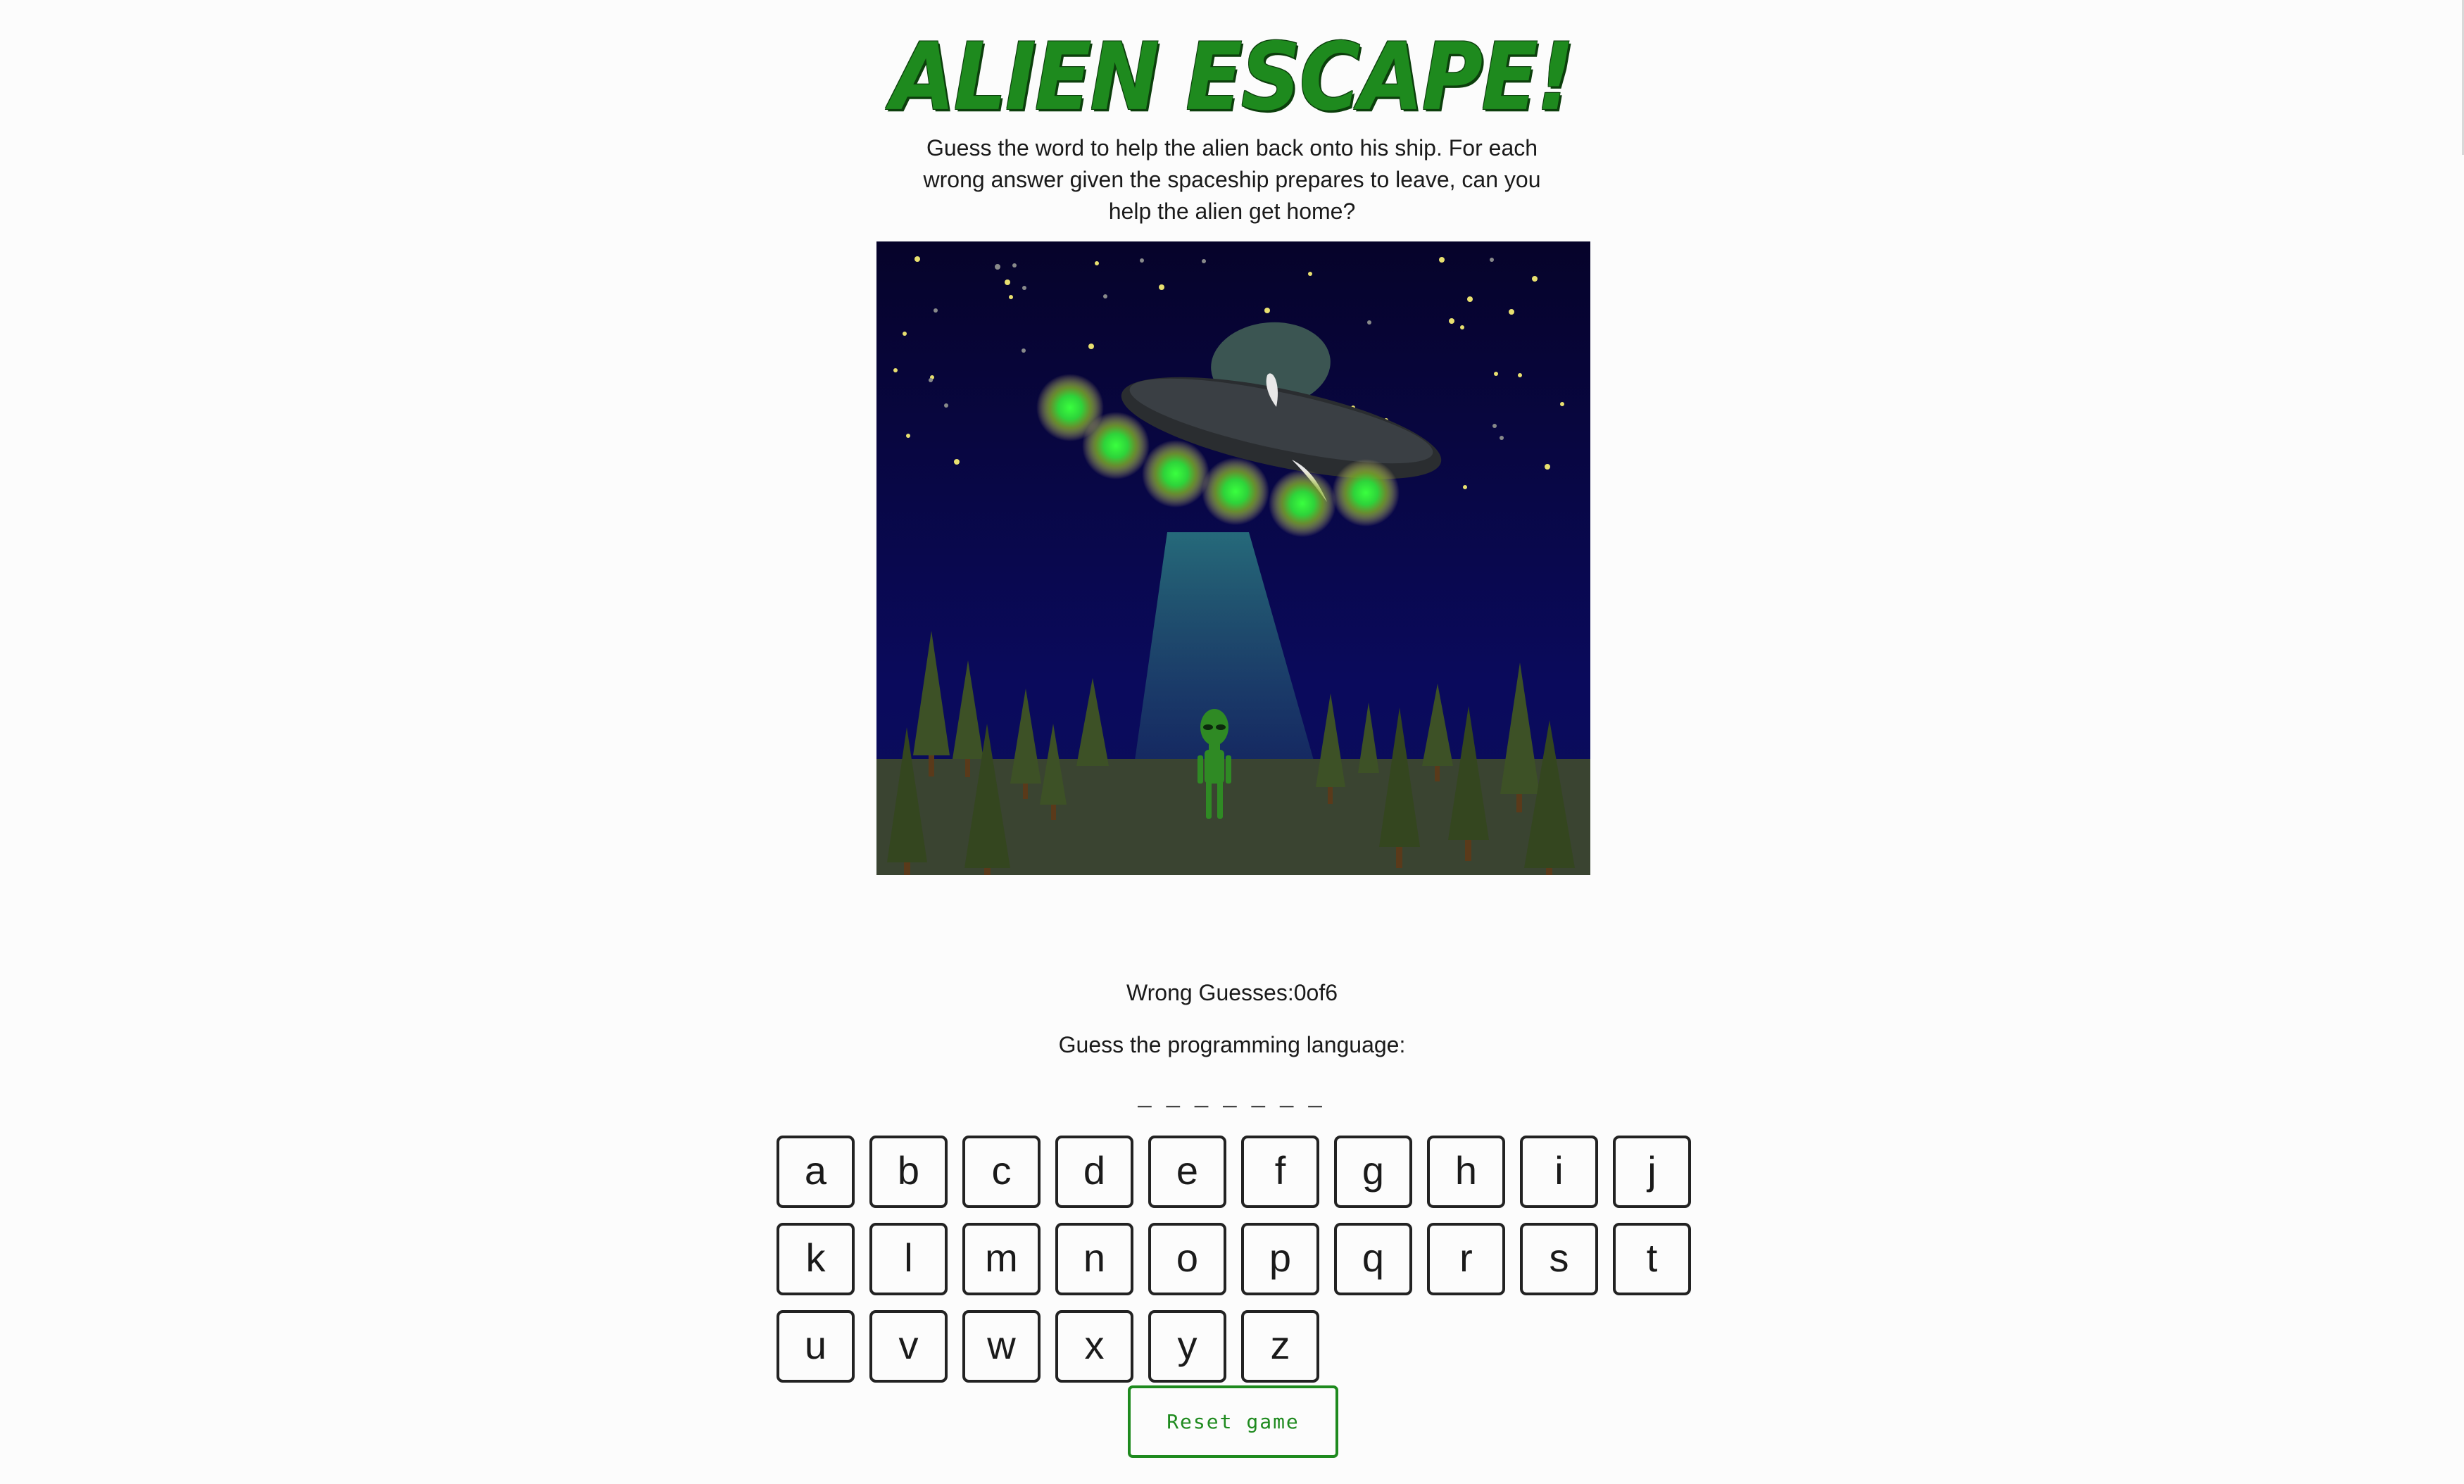 This screenshot has width=2464, height=1484. I want to click on letter-key-a: a, so click(816, 1172).